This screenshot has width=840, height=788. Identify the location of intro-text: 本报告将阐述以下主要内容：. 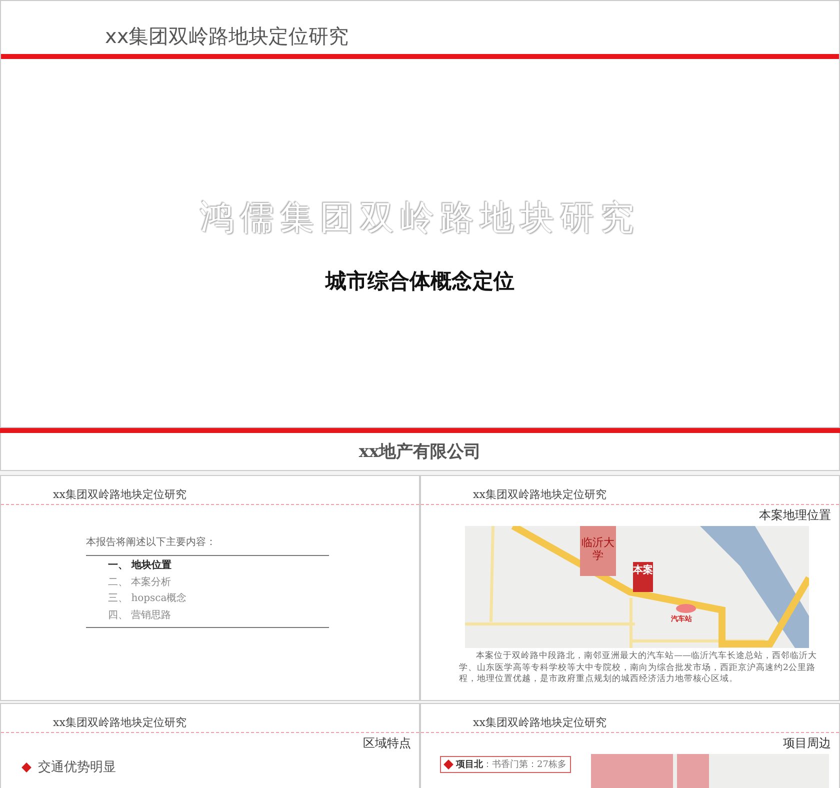
(151, 542).